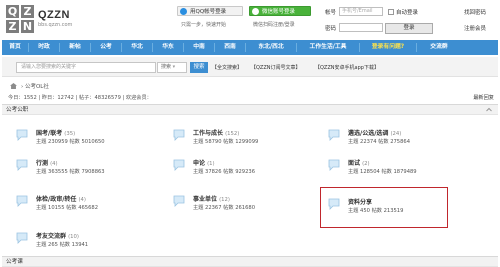  What do you see at coordinates (232, 134) in the screenshot?
I see `forum-count: (152)` at bounding box center [232, 134].